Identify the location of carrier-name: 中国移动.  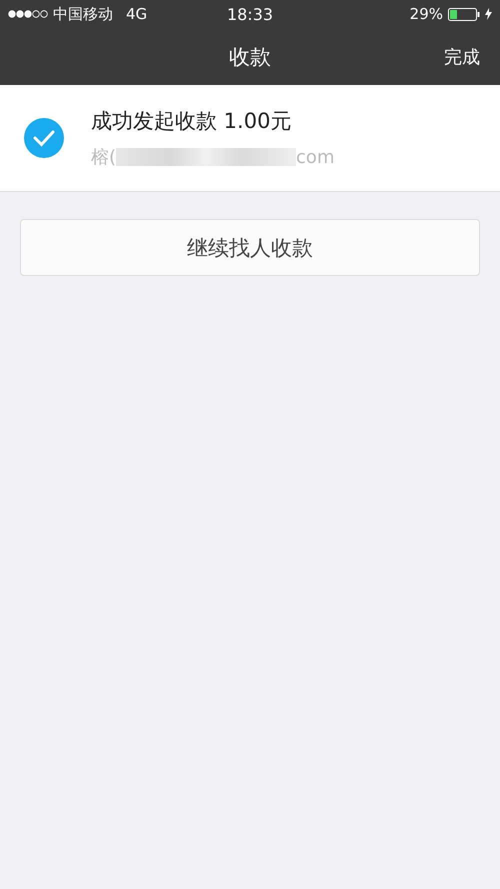
(83, 14).